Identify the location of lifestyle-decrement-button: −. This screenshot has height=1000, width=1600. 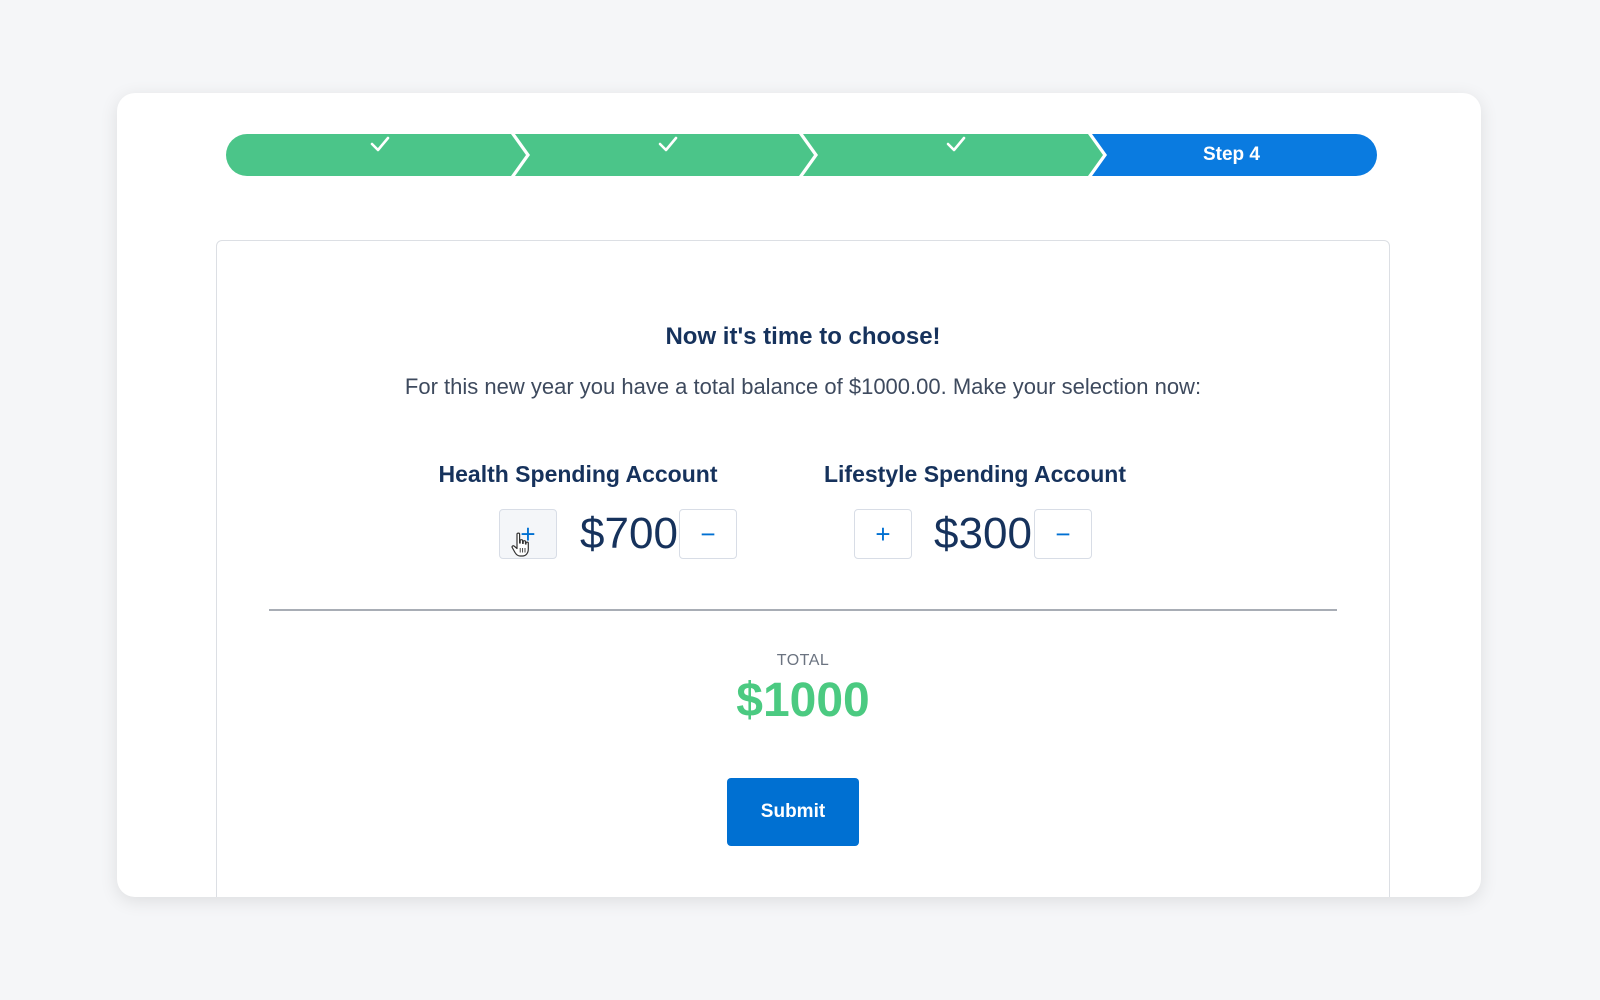
(1063, 534).